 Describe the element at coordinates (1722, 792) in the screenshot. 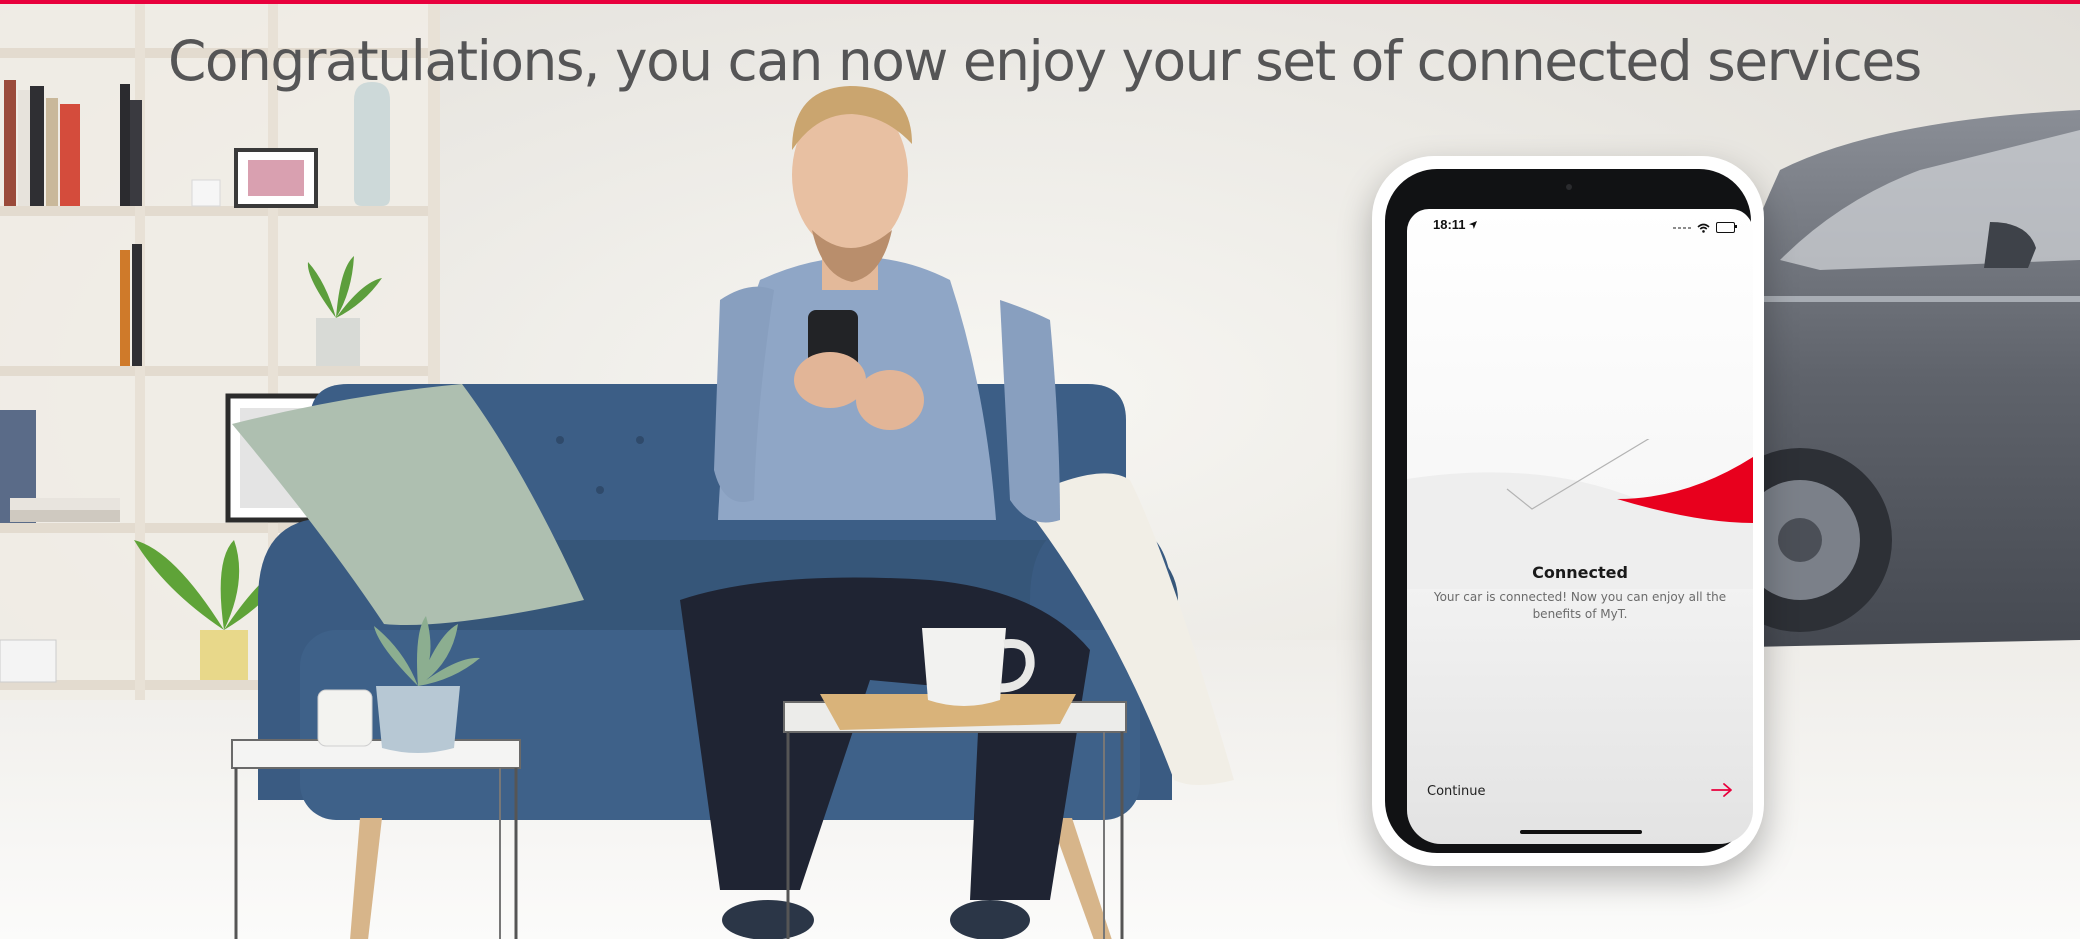

I see `arrow-right-icon` at that location.